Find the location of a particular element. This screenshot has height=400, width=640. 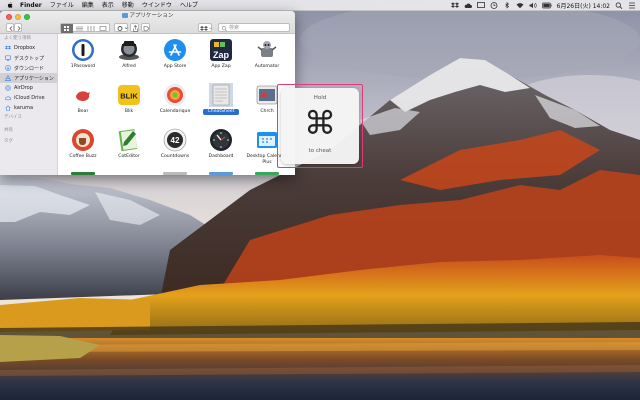

menu-finder: Finder is located at coordinates (31, 5).